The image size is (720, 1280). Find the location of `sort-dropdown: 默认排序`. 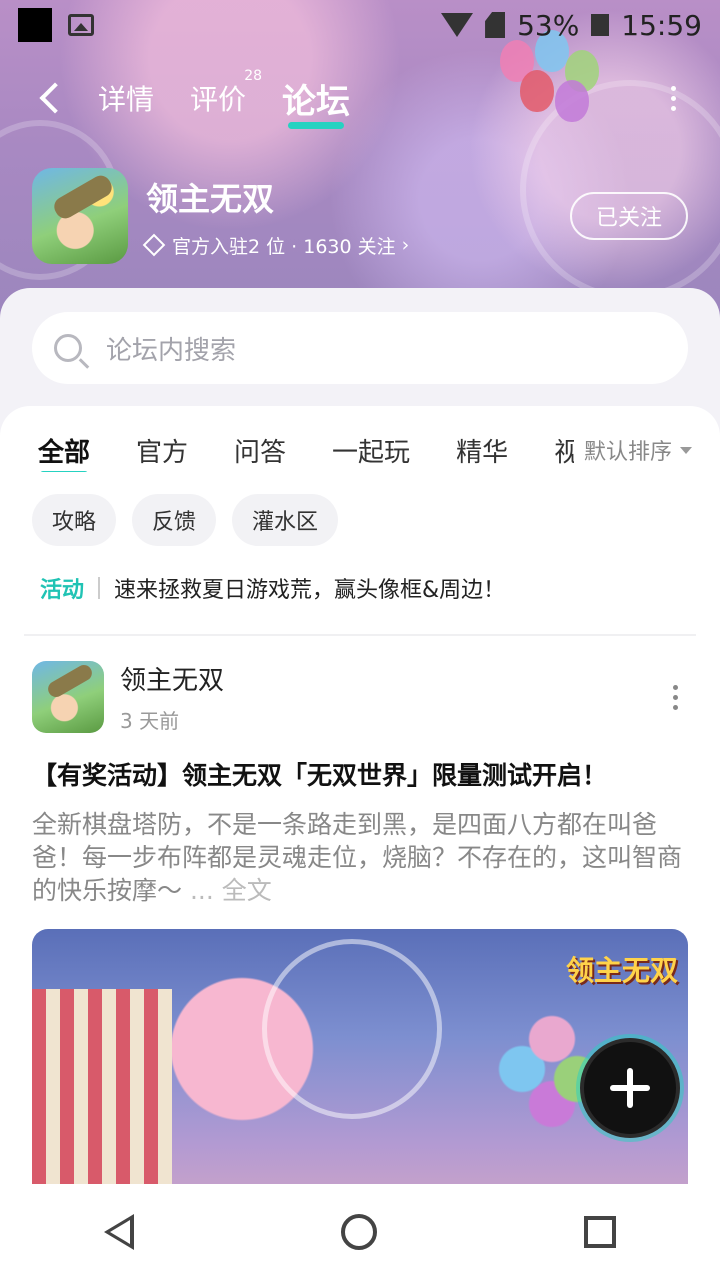

sort-dropdown: 默认排序 is located at coordinates (632, 450).